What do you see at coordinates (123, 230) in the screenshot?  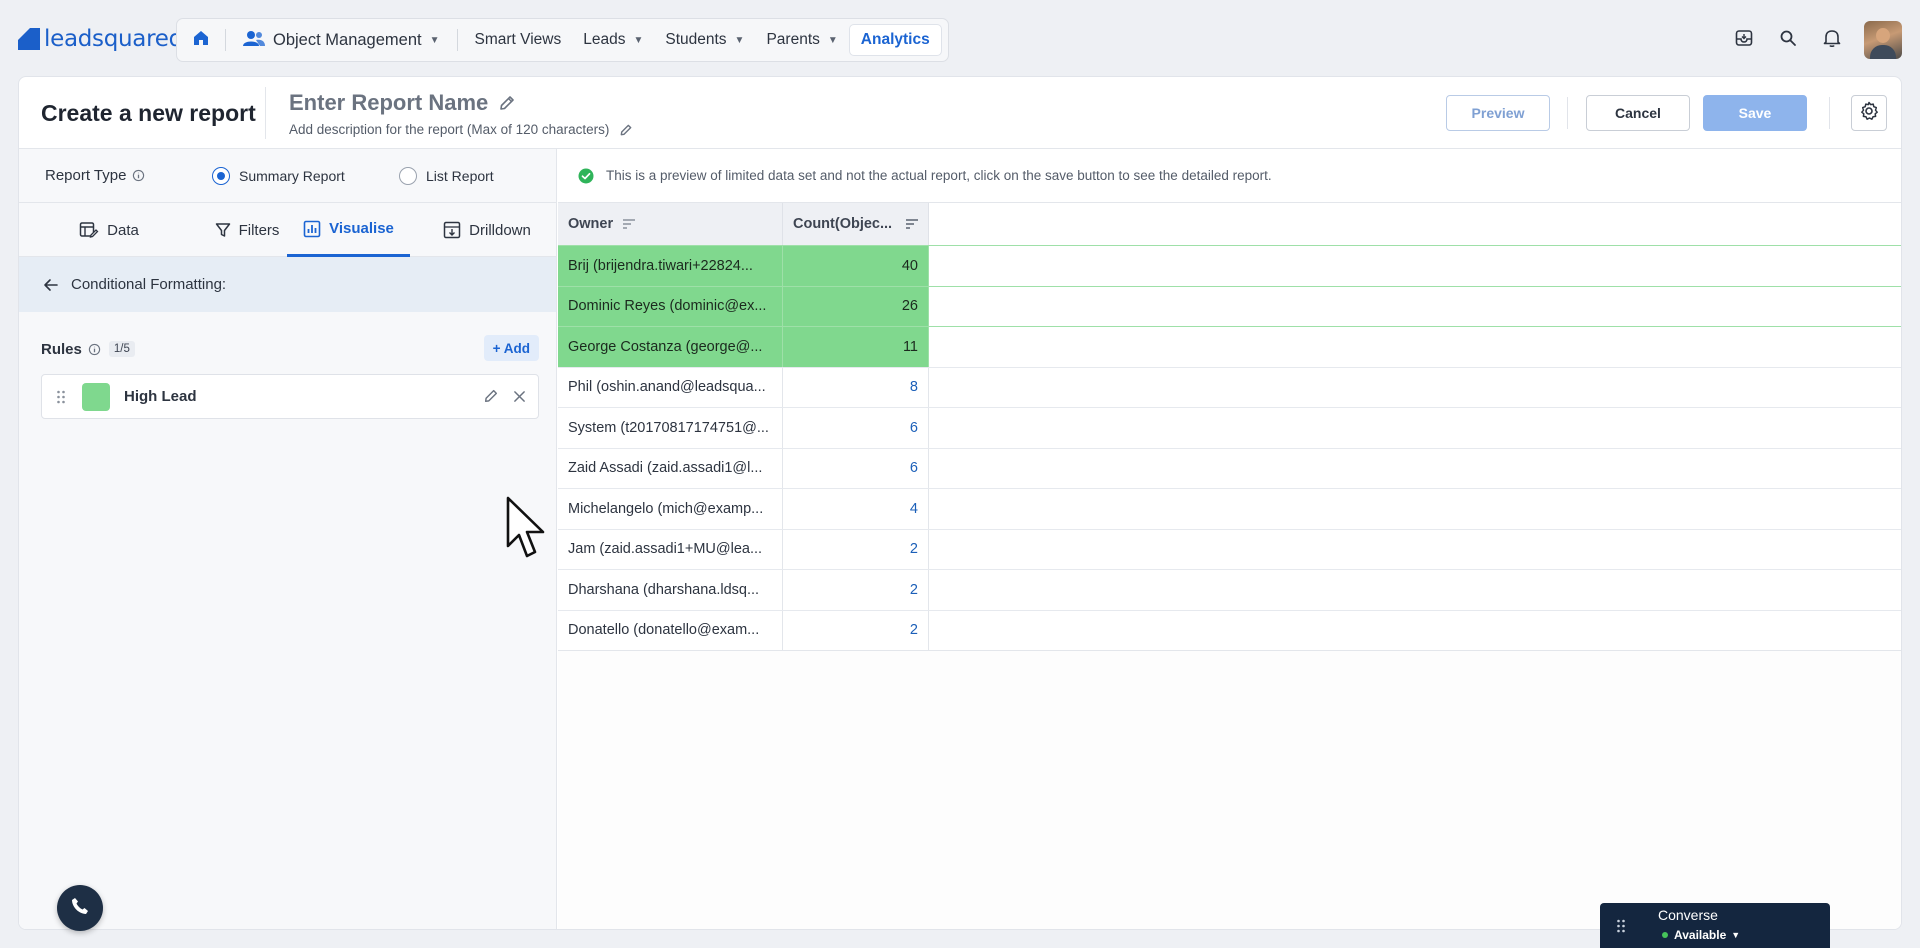 I see `tab-label: Data` at bounding box center [123, 230].